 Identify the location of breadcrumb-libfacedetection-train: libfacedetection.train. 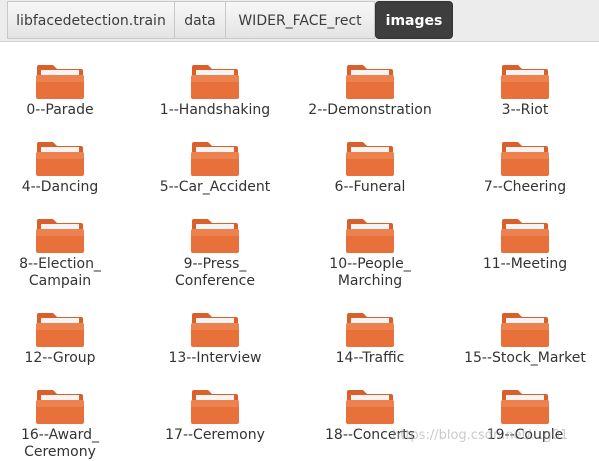
(91, 20).